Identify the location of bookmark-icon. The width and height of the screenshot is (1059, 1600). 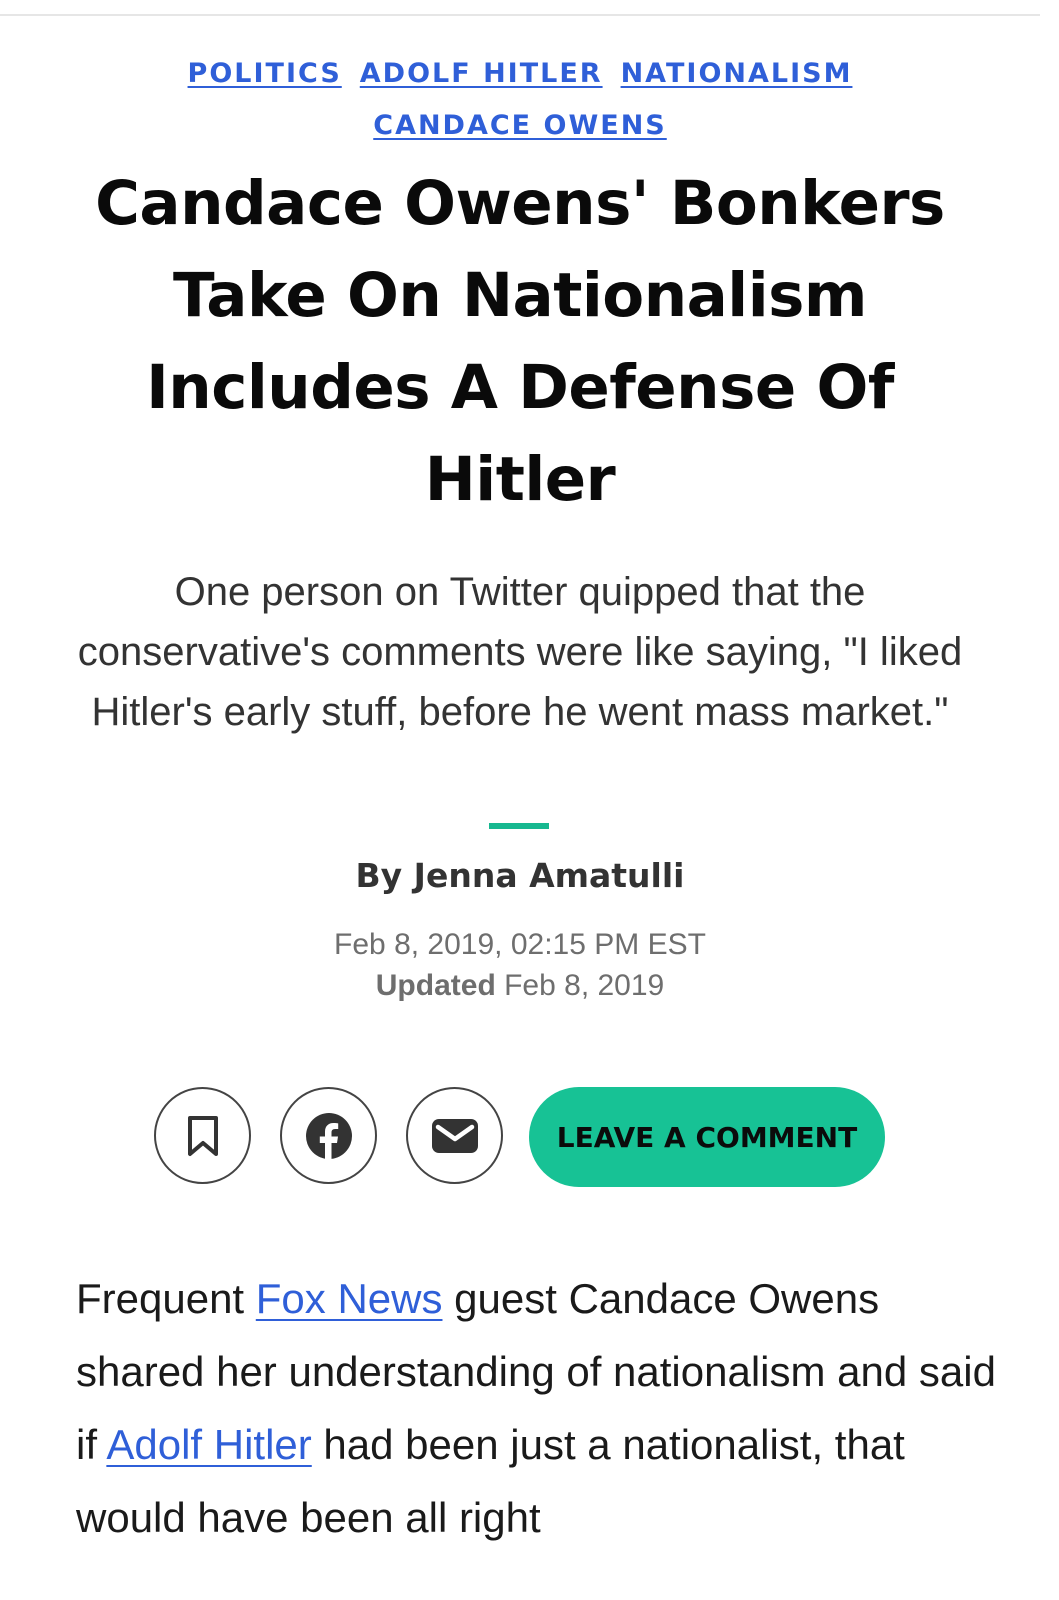
(202, 1135).